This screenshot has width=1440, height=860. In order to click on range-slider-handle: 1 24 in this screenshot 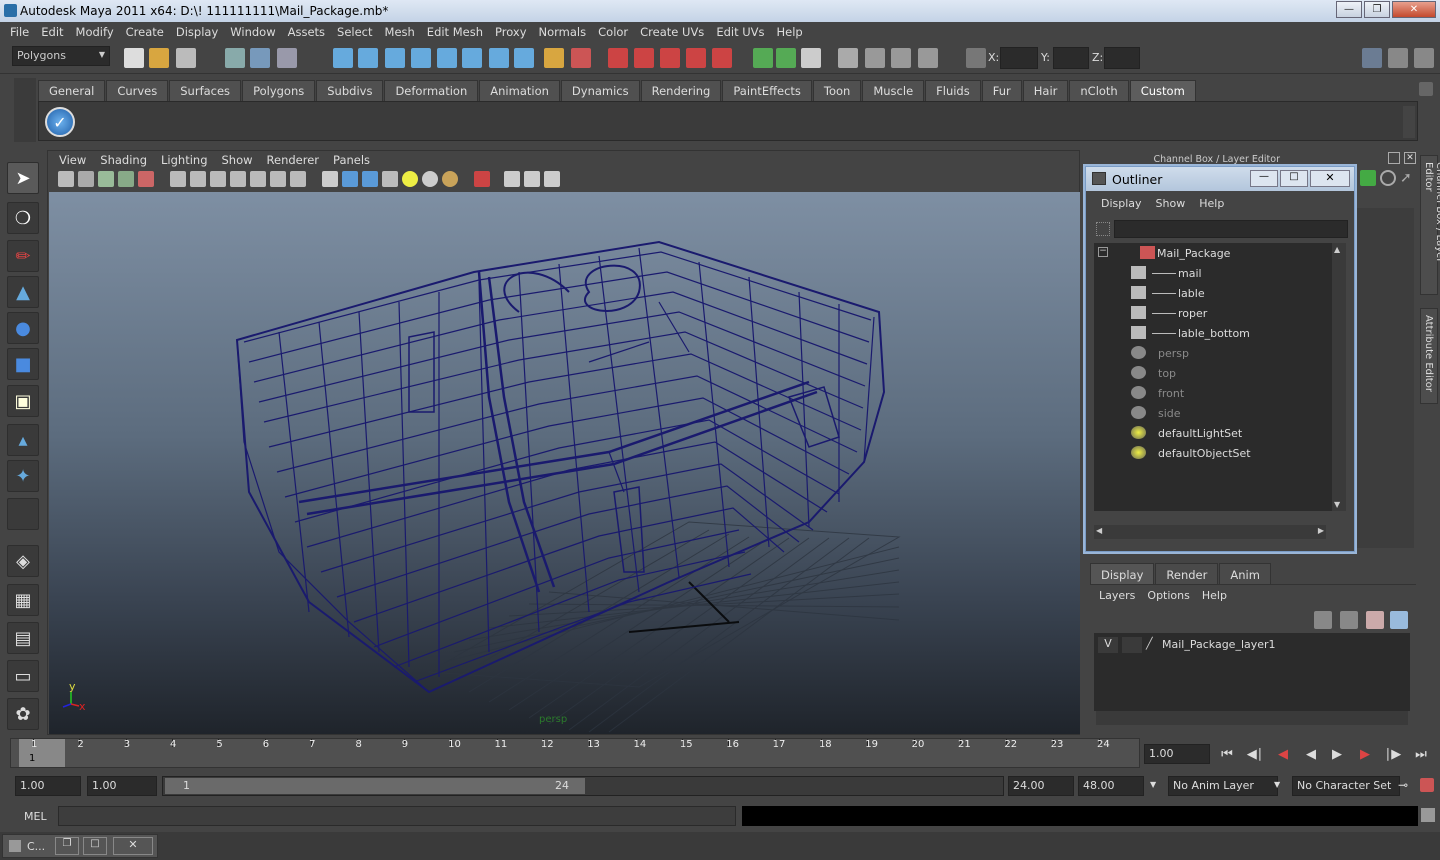, I will do `click(375, 786)`.